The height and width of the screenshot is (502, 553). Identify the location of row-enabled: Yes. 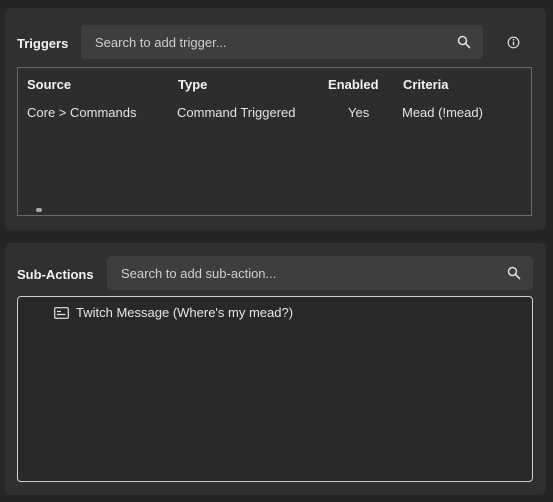
(359, 112).